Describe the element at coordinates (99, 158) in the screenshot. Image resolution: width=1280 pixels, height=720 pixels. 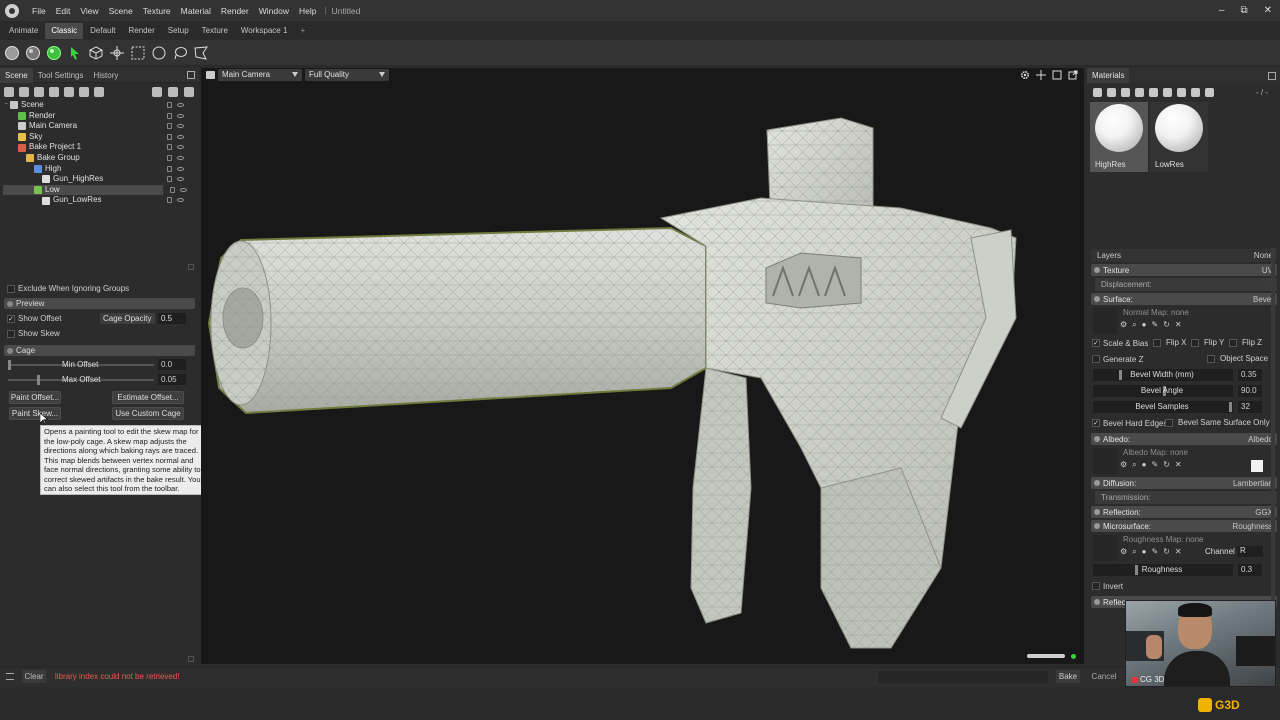
I see `tree-item-bake-group: Bake Group` at that location.